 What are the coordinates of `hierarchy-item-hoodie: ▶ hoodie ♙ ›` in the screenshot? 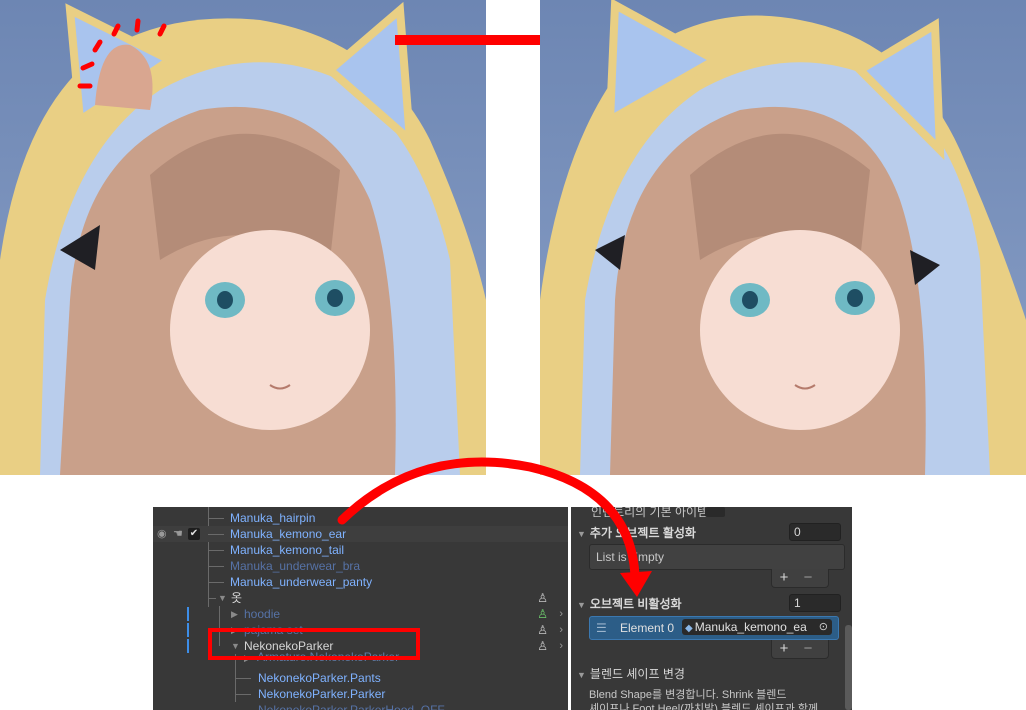 It's located at (360, 614).